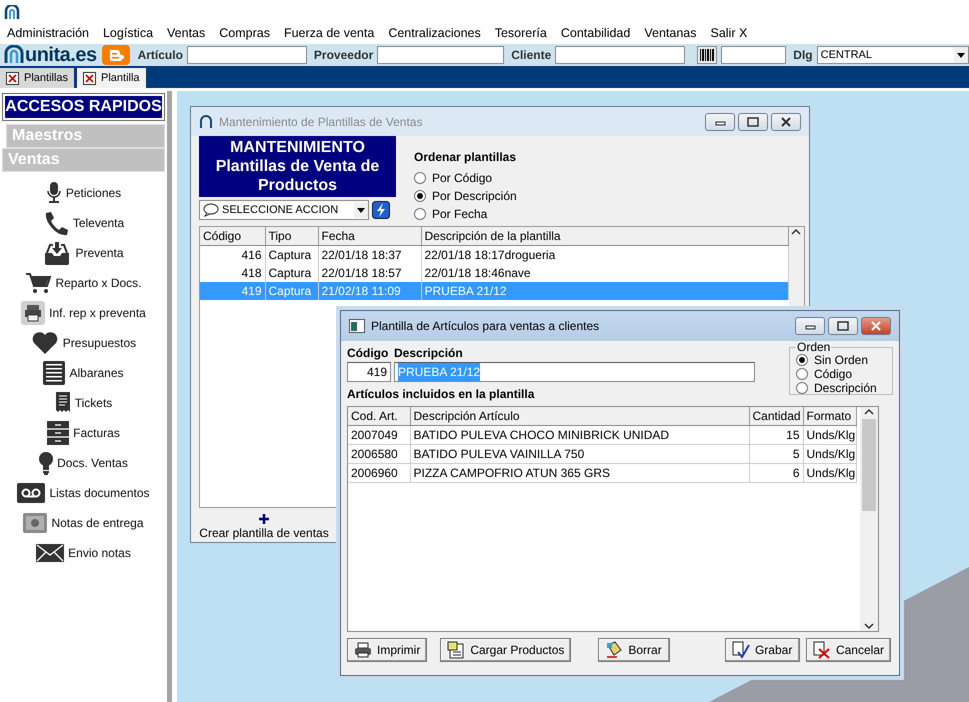 The width and height of the screenshot is (969, 702). What do you see at coordinates (494, 273) in the screenshot?
I see `table-row: 418 Captura 22/01/18 18:57 22/01/18 18:46nave` at bounding box center [494, 273].